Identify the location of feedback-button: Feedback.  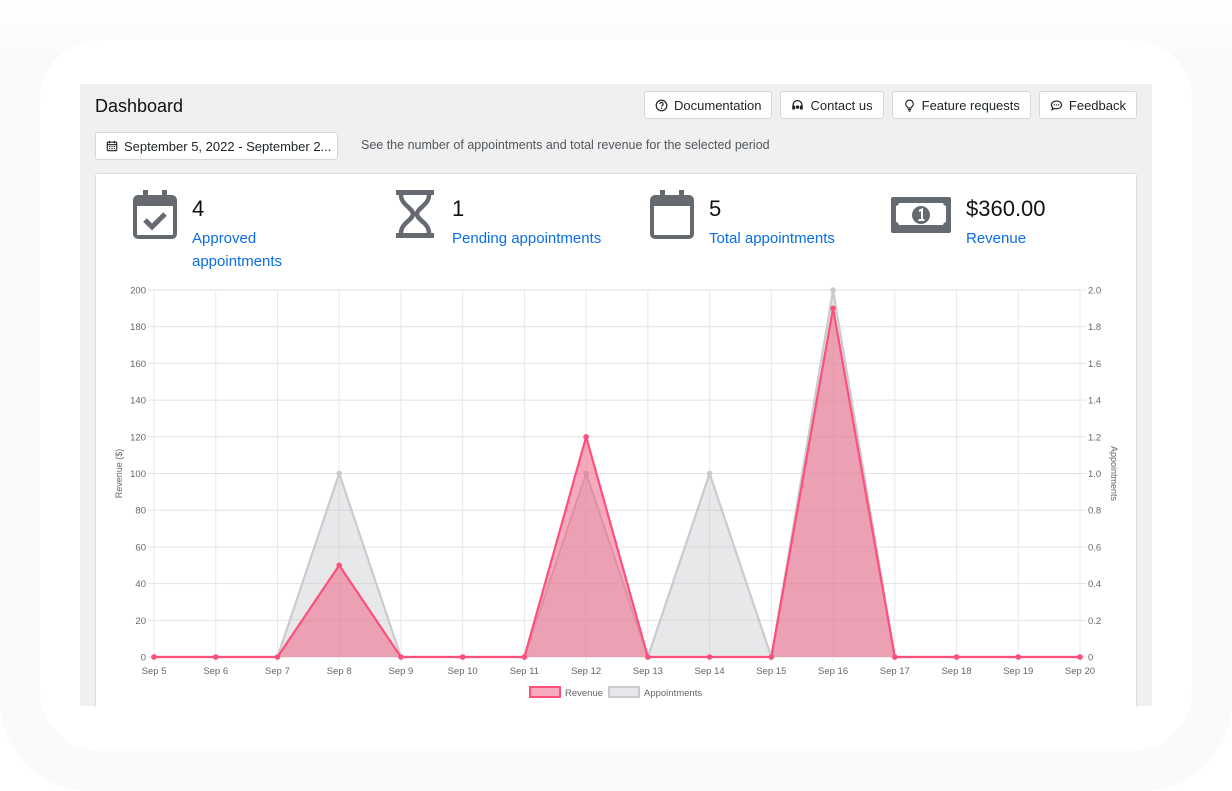
(1087, 105).